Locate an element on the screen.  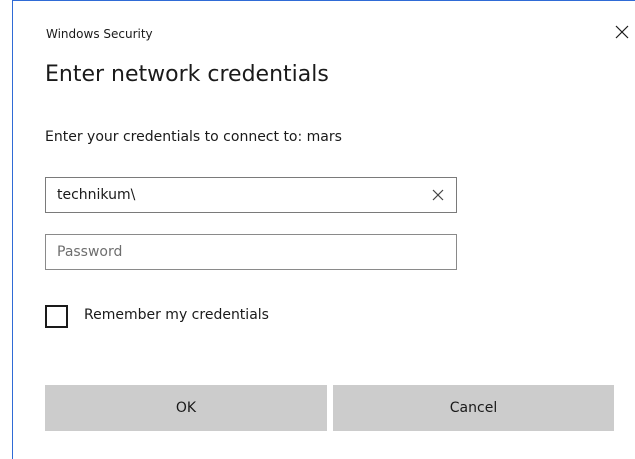
remember-checkbox is located at coordinates (56, 316).